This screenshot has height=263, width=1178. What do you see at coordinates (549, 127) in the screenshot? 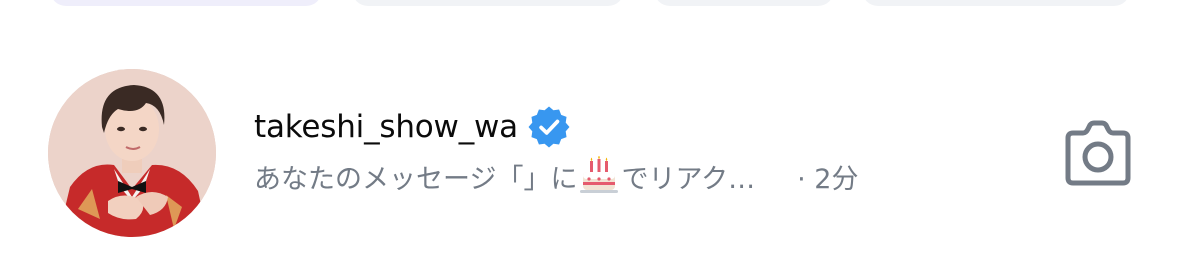
I see `verified-badge-icon` at bounding box center [549, 127].